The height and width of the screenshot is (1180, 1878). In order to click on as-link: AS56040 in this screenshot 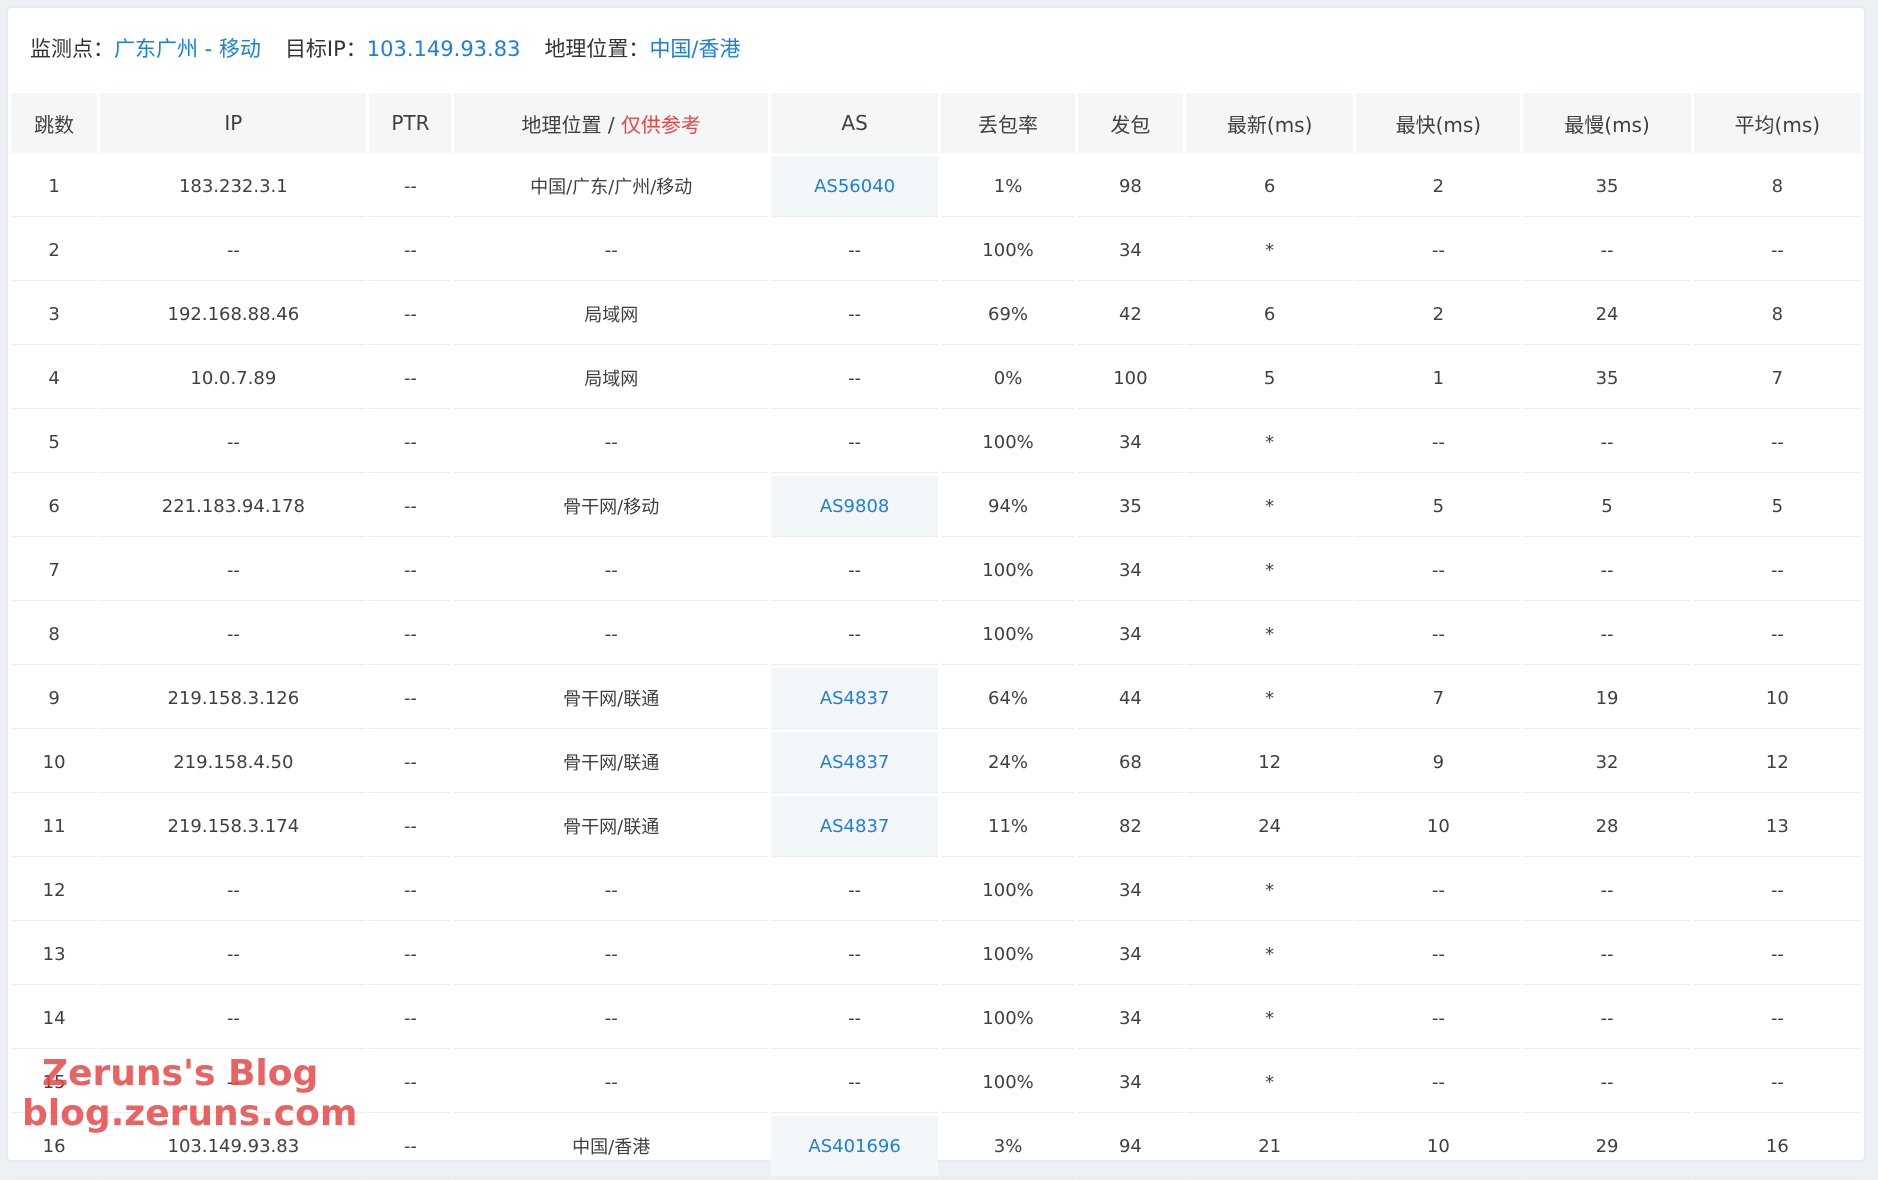, I will do `click(854, 186)`.